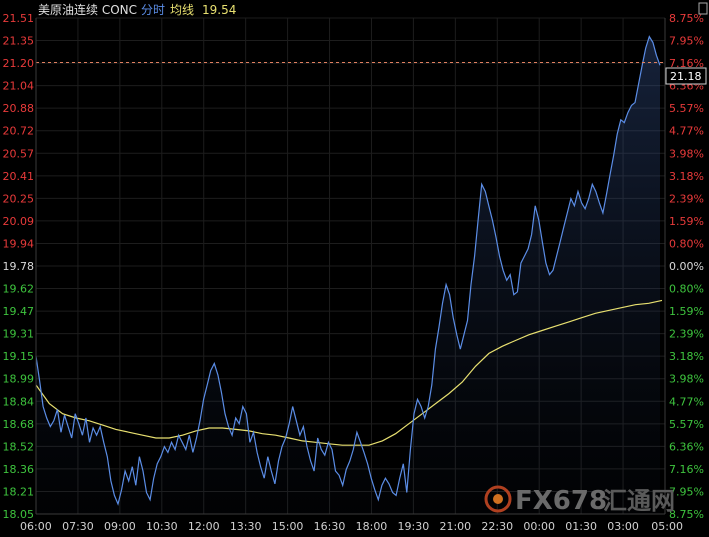  Describe the element at coordinates (19, 221) in the screenshot. I see `y-tick-label: 20.09` at that location.